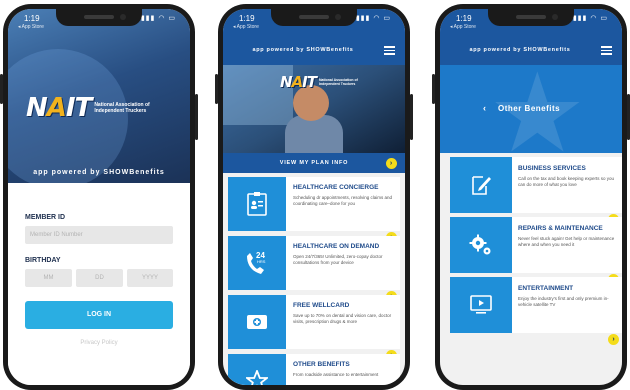 The height and width of the screenshot is (390, 630). I want to click on play-screen-icon, so click(481, 304).